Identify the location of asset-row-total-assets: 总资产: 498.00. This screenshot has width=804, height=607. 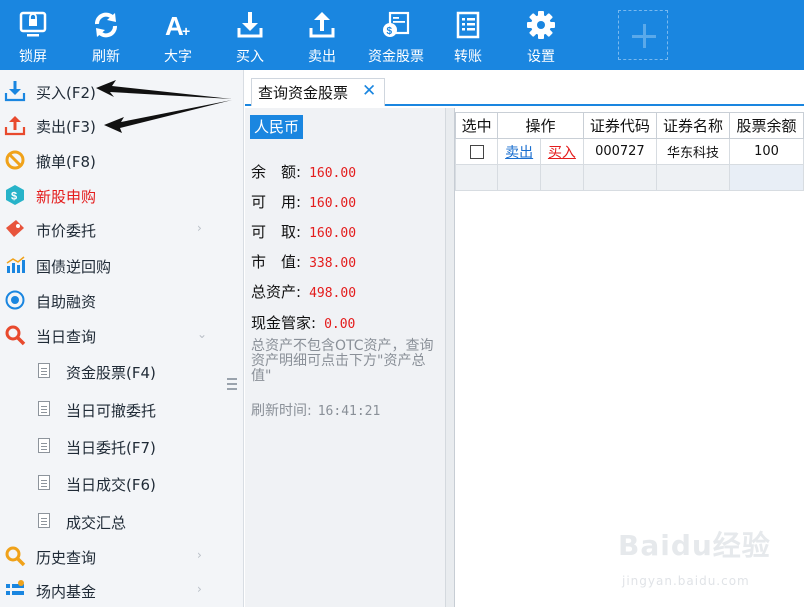
(303, 291).